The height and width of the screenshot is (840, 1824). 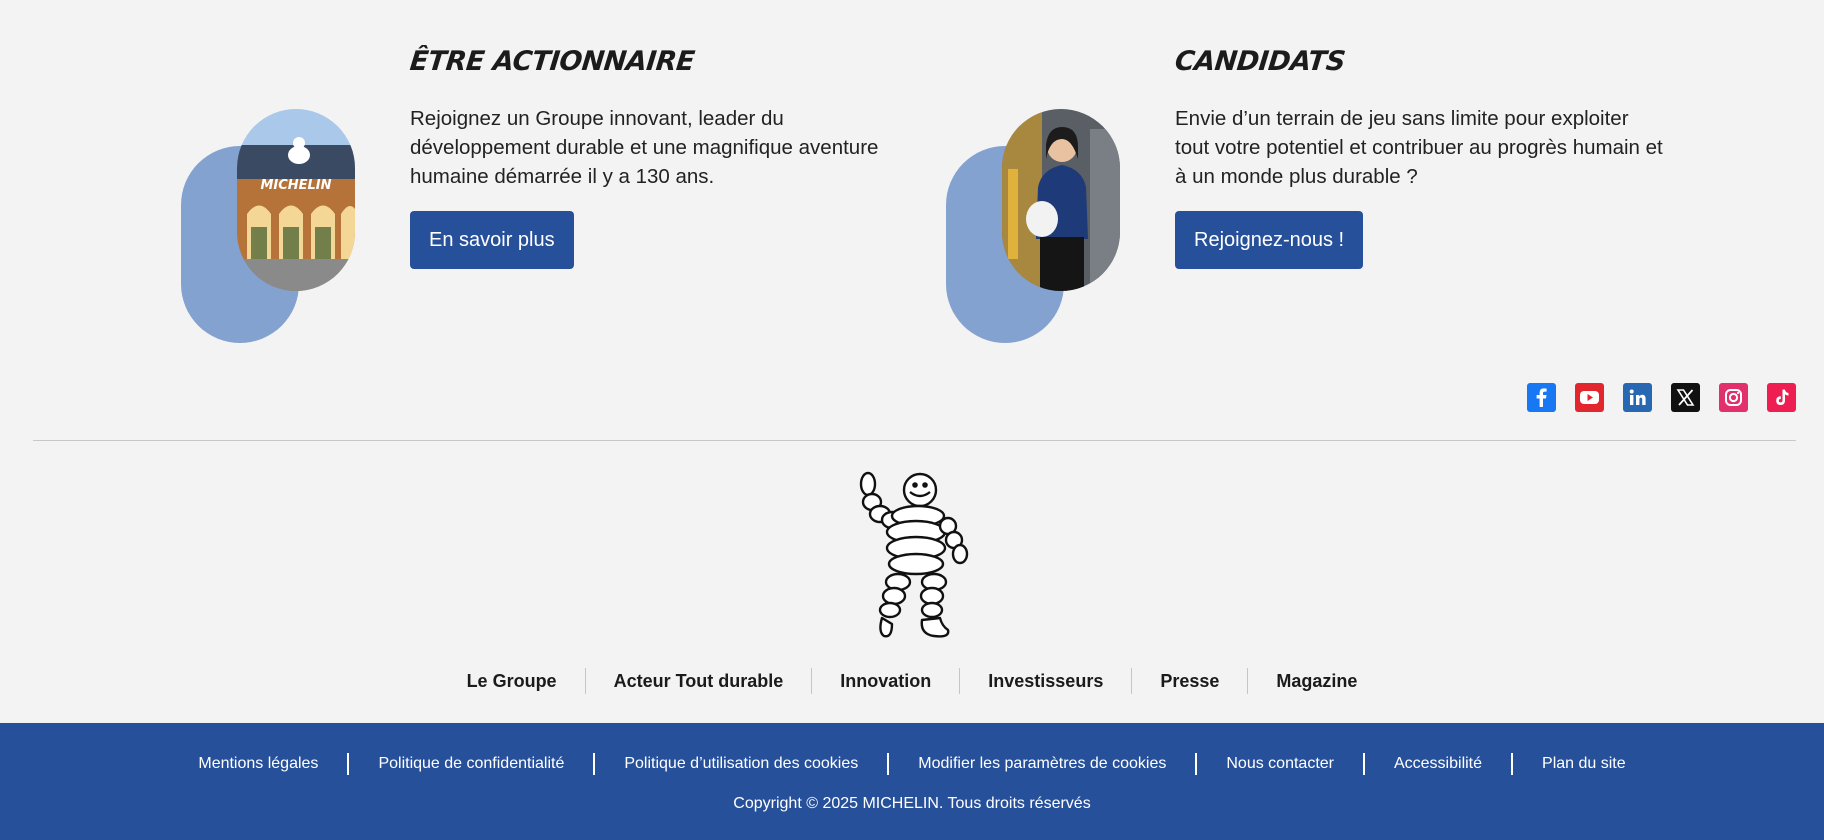 I want to click on nav-le-groupe: Le Groupe, so click(x=512, y=681).